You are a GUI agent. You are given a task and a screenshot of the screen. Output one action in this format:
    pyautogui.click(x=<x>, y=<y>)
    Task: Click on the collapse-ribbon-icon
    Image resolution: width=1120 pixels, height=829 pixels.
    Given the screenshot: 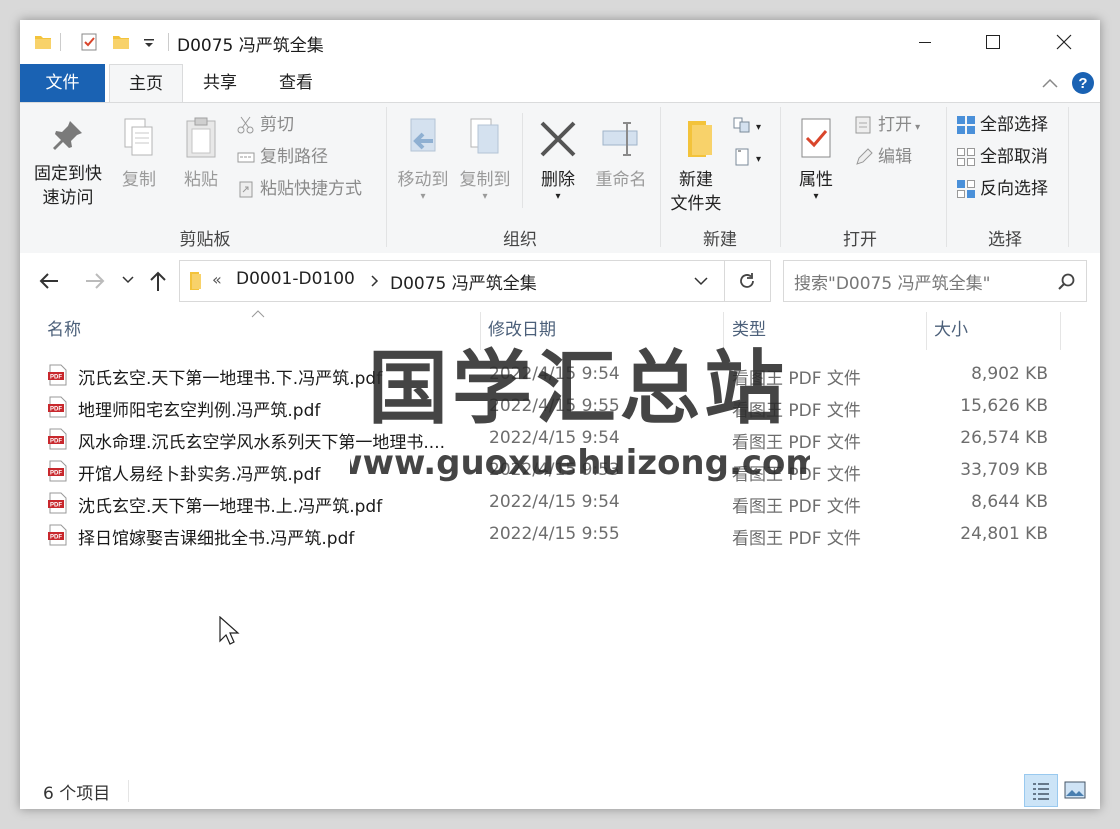 What is the action you would take?
    pyautogui.click(x=1050, y=83)
    